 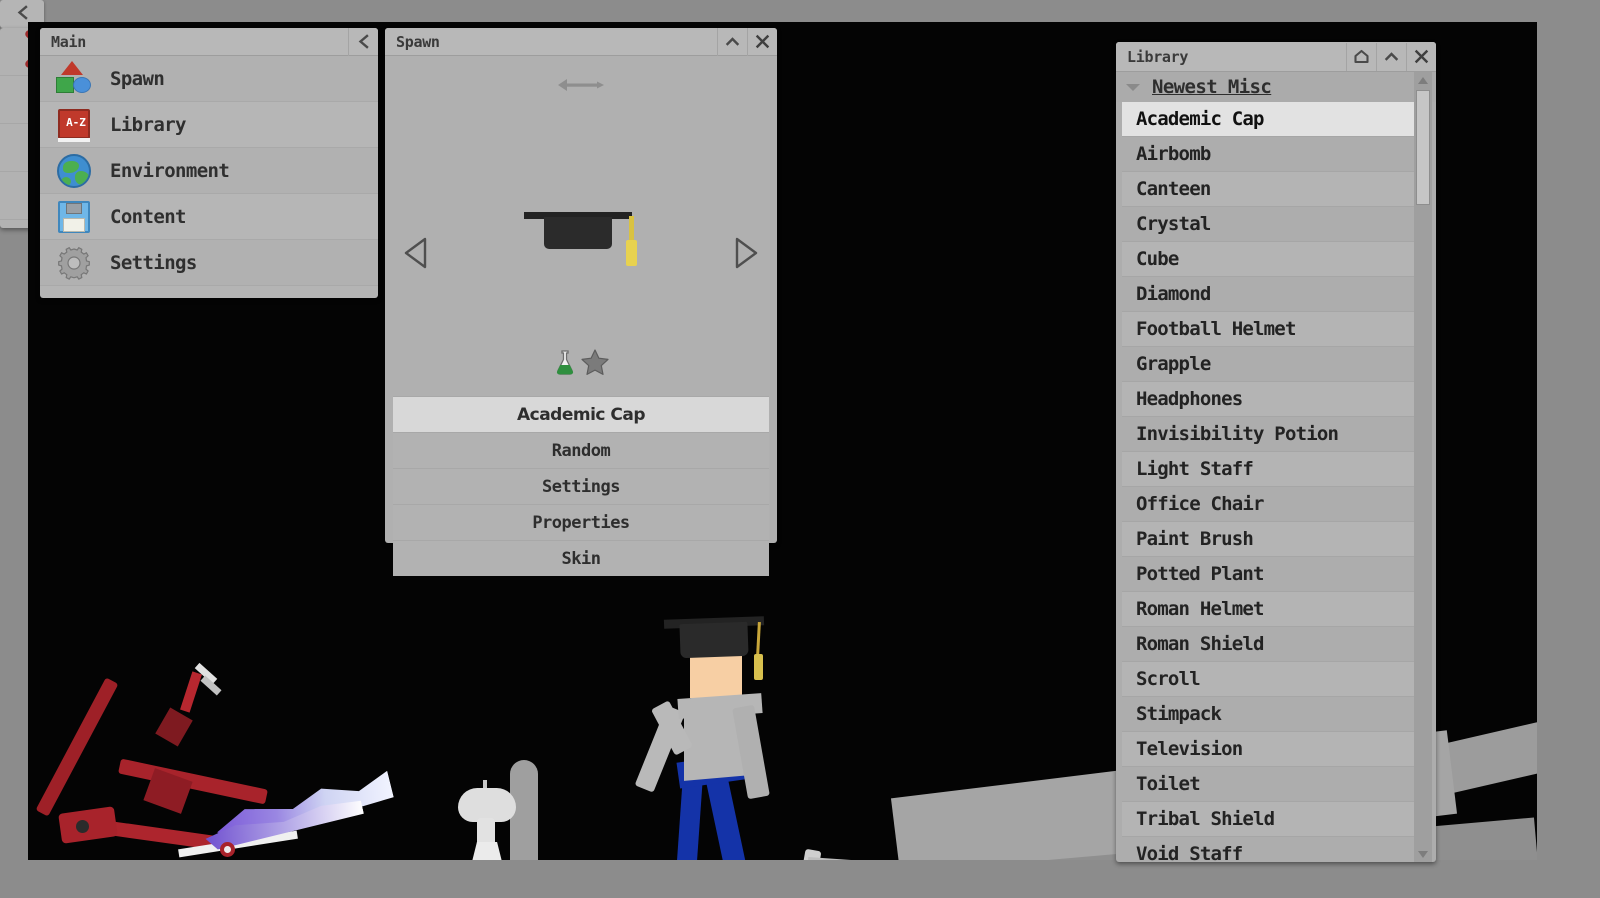 I want to click on item-badges, so click(x=581, y=364).